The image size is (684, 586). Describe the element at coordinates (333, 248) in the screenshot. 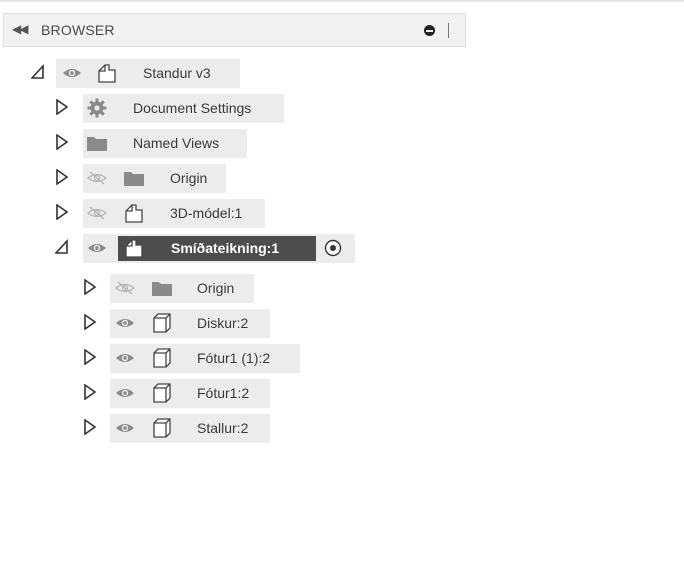

I see `activate-radio-icon` at that location.